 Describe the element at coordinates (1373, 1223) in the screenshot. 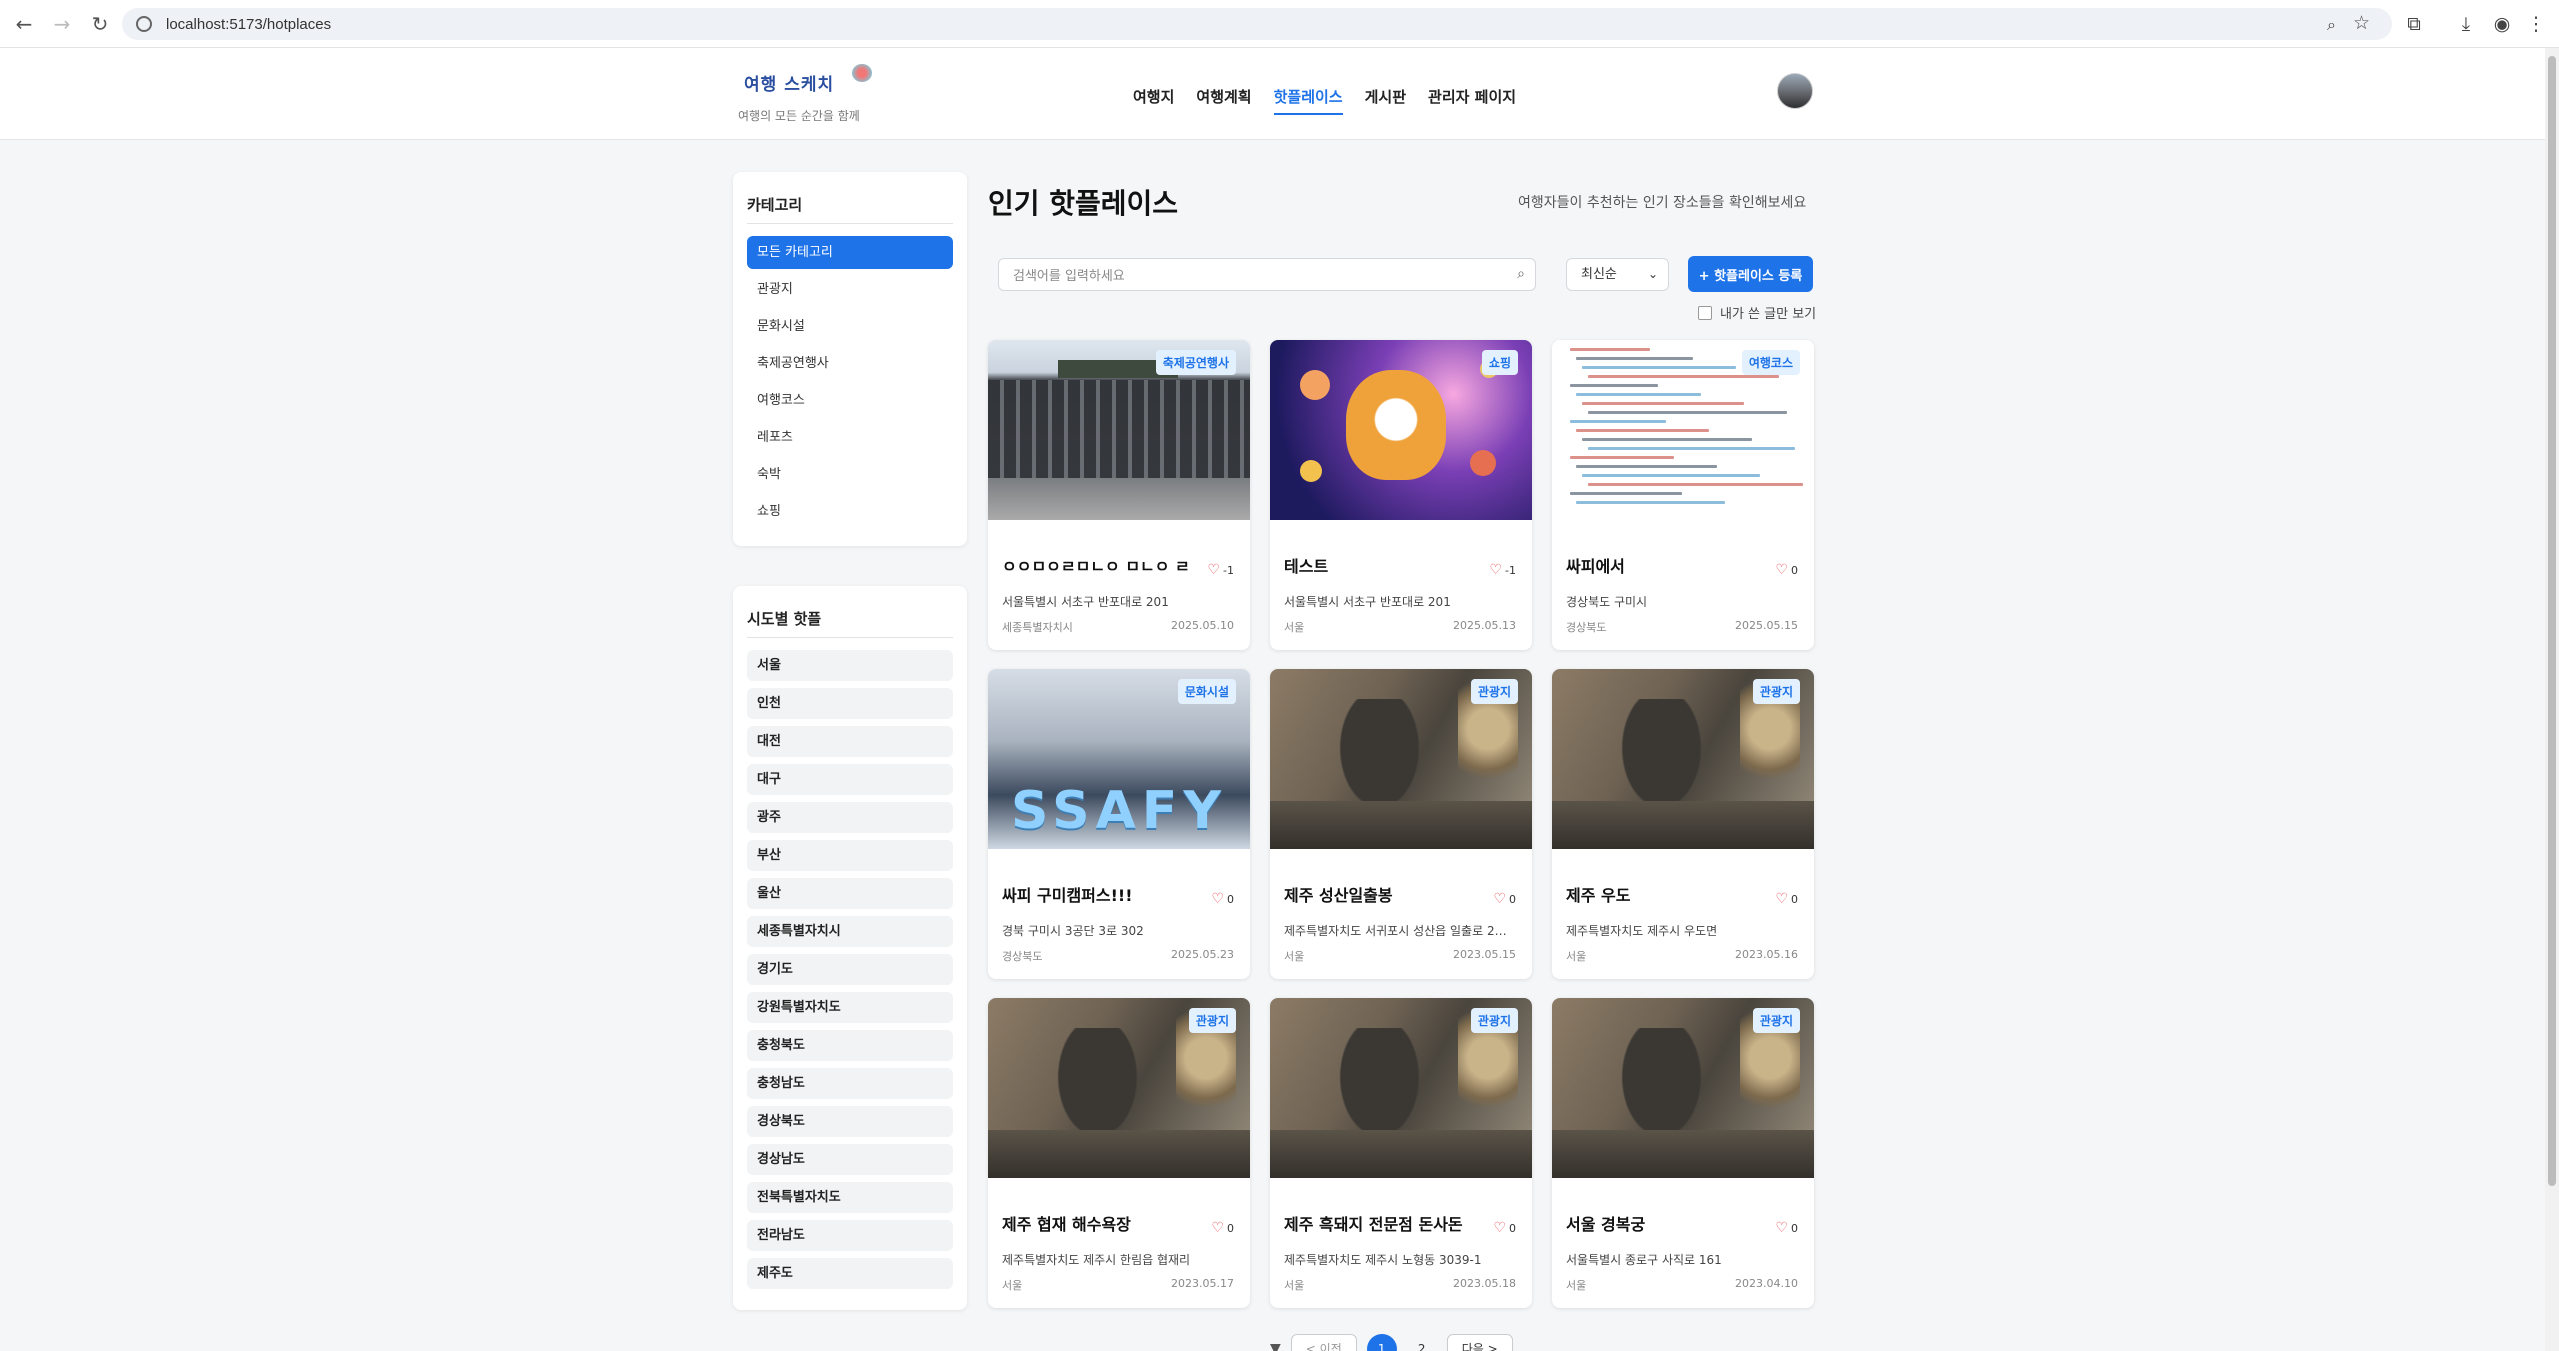

I see `card-title: 제주 흑돼지 전문점 돈사돈` at that location.